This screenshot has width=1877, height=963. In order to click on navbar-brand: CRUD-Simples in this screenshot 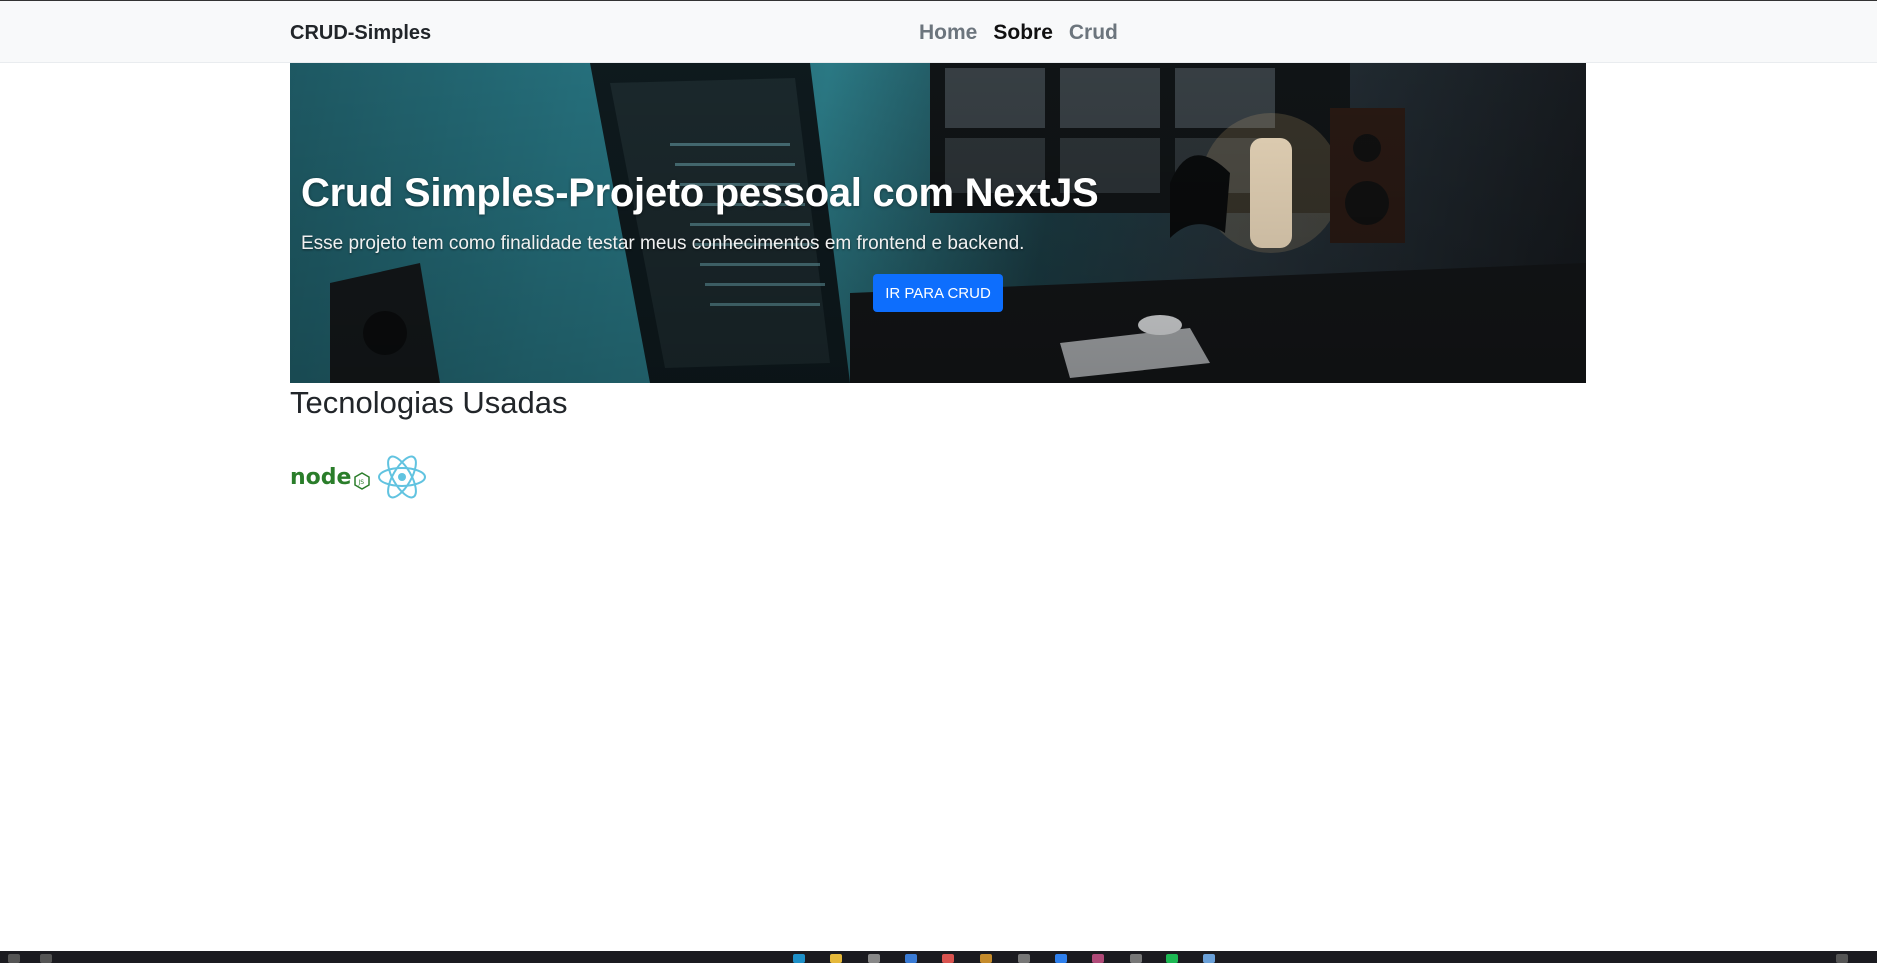, I will do `click(360, 33)`.